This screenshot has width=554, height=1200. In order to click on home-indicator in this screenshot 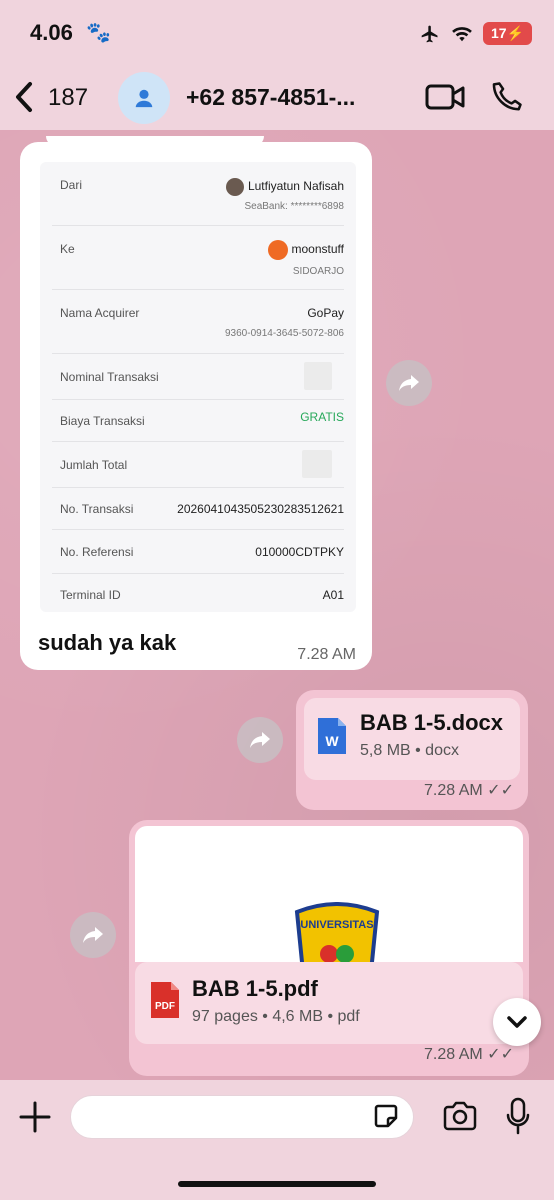, I will do `click(277, 1184)`.